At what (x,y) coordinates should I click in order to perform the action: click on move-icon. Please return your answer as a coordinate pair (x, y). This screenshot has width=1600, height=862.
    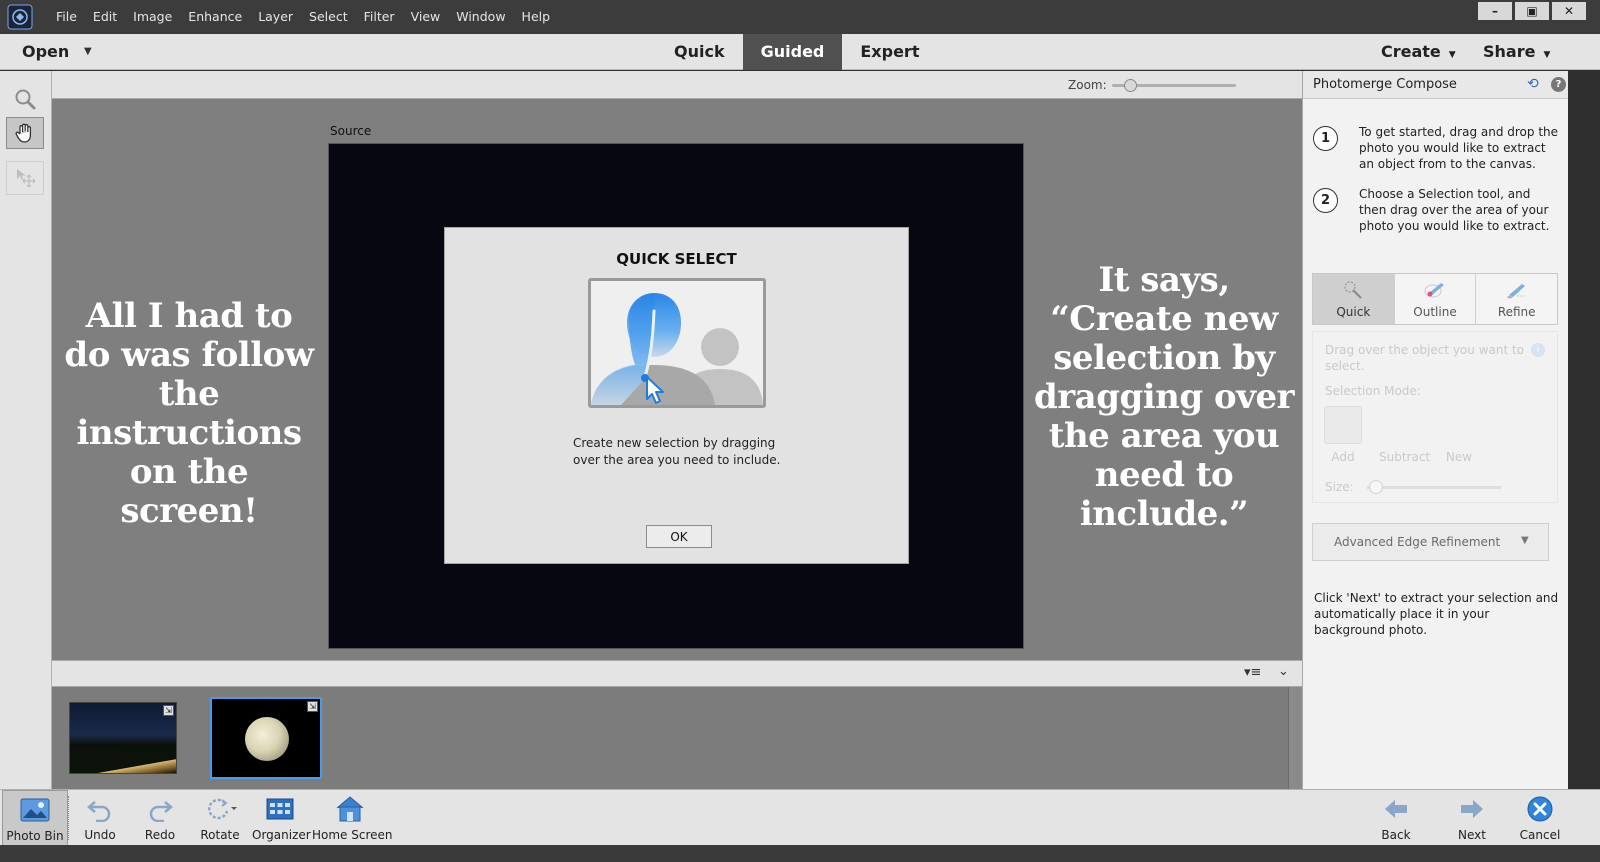
    Looking at the image, I should click on (26, 178).